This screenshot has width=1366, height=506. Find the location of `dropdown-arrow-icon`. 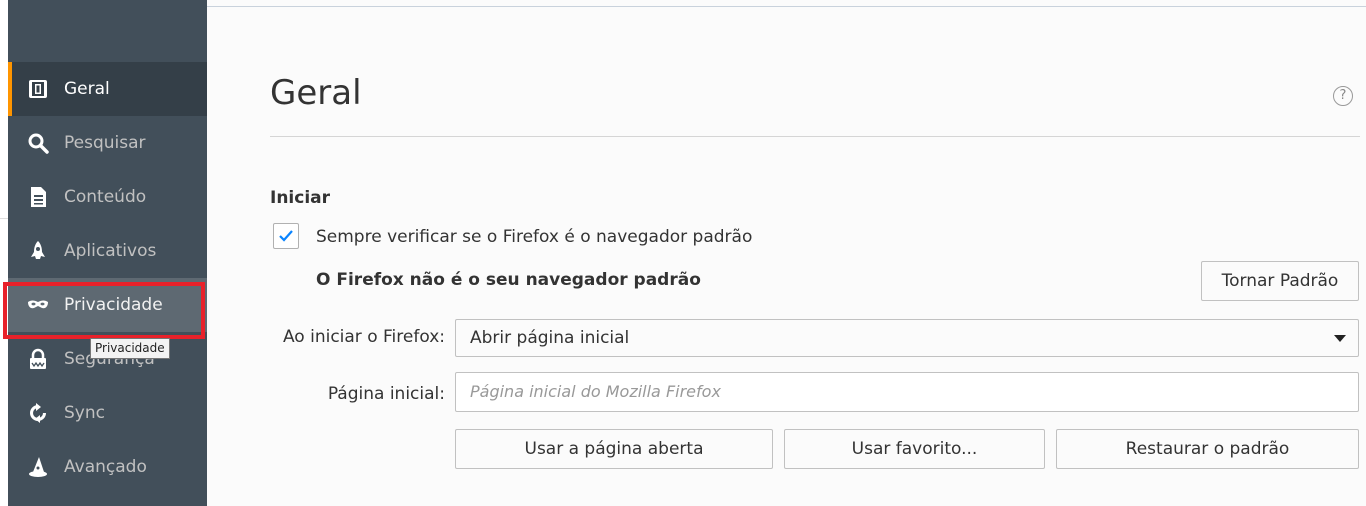

dropdown-arrow-icon is located at coordinates (1340, 338).